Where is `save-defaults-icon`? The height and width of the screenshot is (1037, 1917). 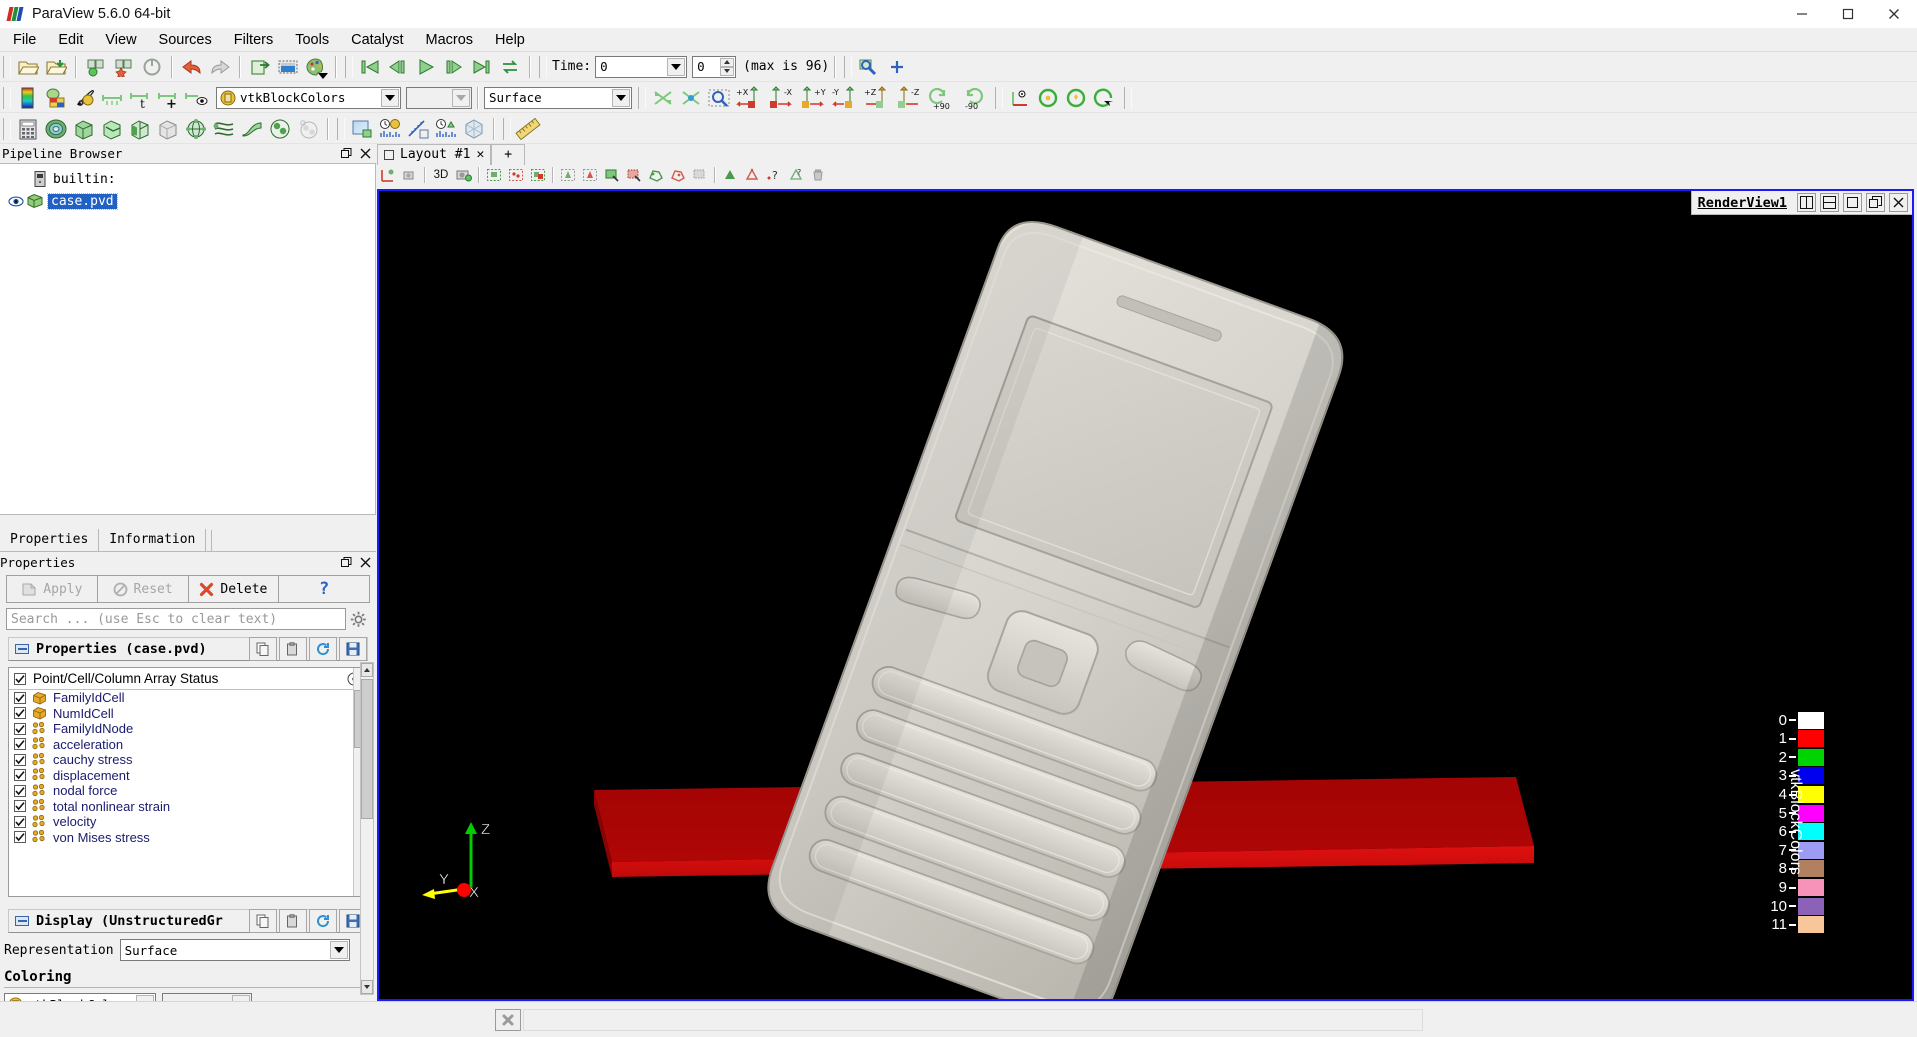 save-defaults-icon is located at coordinates (353, 649).